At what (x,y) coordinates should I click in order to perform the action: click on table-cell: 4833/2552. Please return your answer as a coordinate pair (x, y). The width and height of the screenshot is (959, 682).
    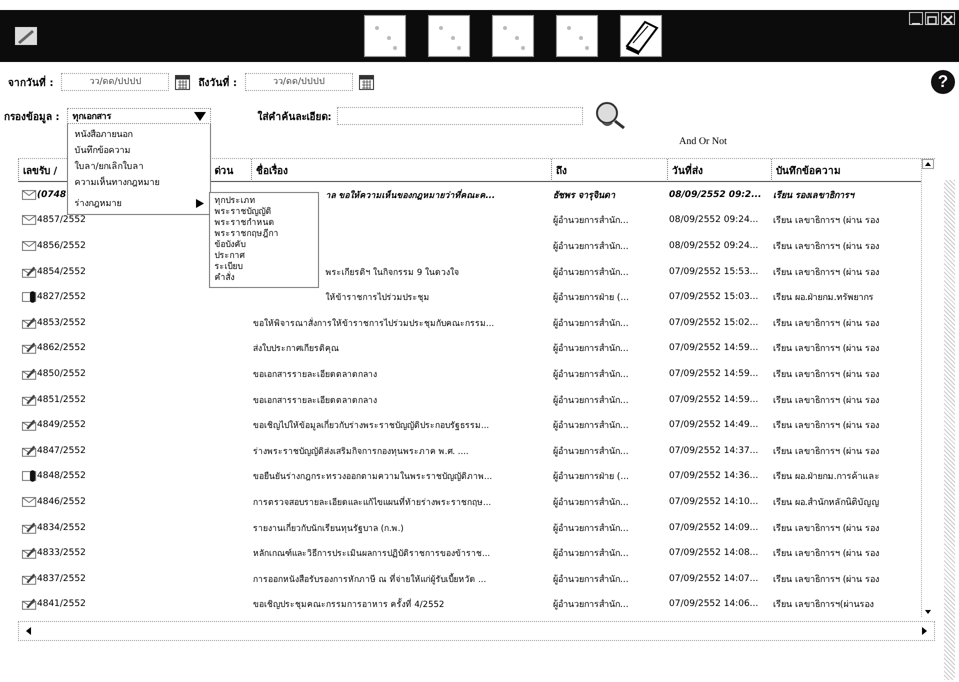
    Looking at the image, I should click on (111, 553).